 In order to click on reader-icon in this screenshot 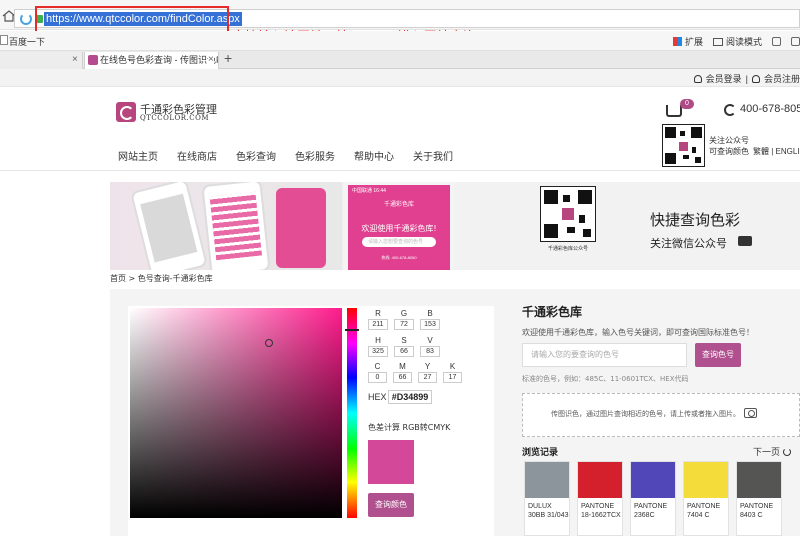, I will do `click(717, 41)`.